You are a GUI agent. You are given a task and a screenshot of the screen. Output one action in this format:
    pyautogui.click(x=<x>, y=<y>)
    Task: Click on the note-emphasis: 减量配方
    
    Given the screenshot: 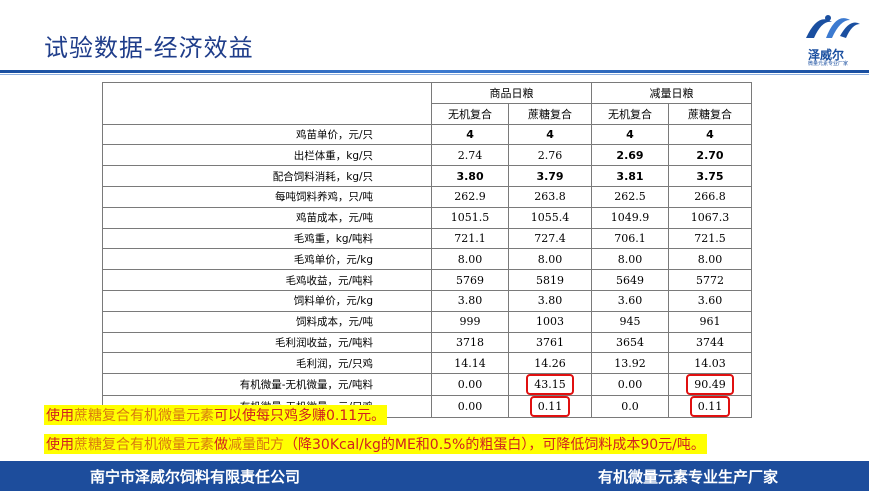 What is the action you would take?
    pyautogui.click(x=256, y=445)
    